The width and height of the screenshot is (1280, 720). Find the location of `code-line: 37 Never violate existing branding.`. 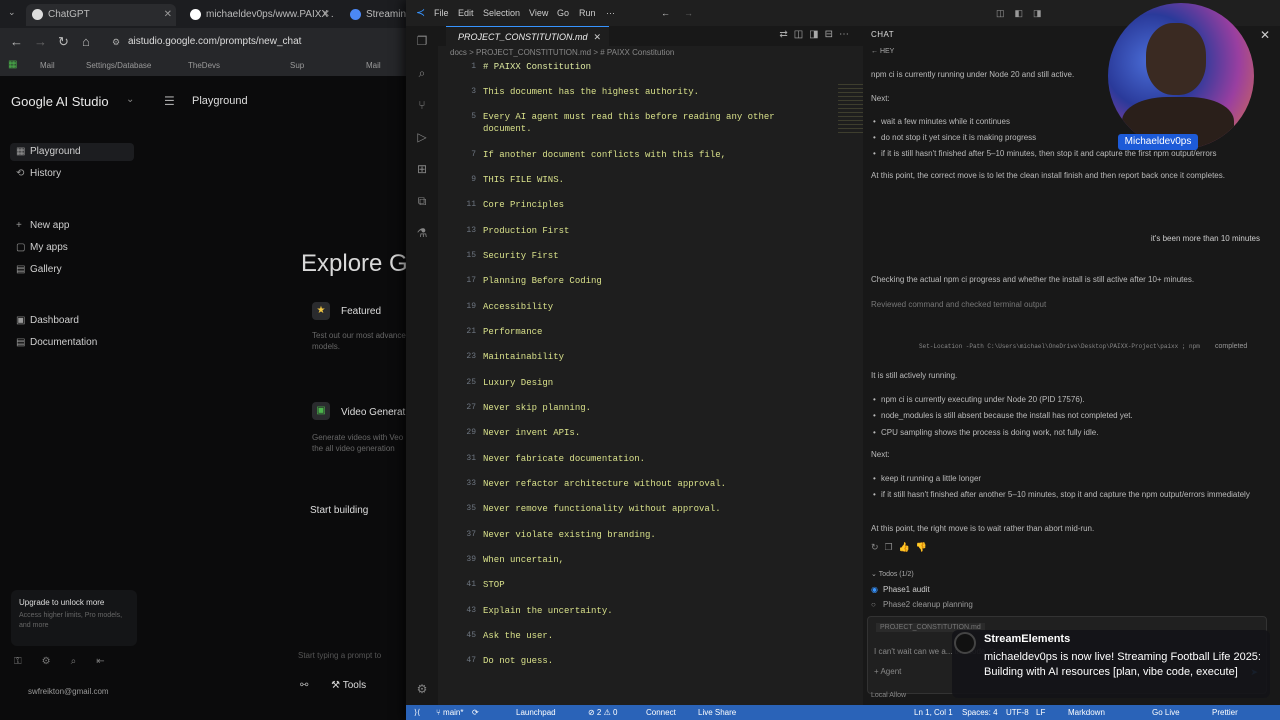

code-line: 37 Never violate existing branding. is located at coordinates (638, 536).